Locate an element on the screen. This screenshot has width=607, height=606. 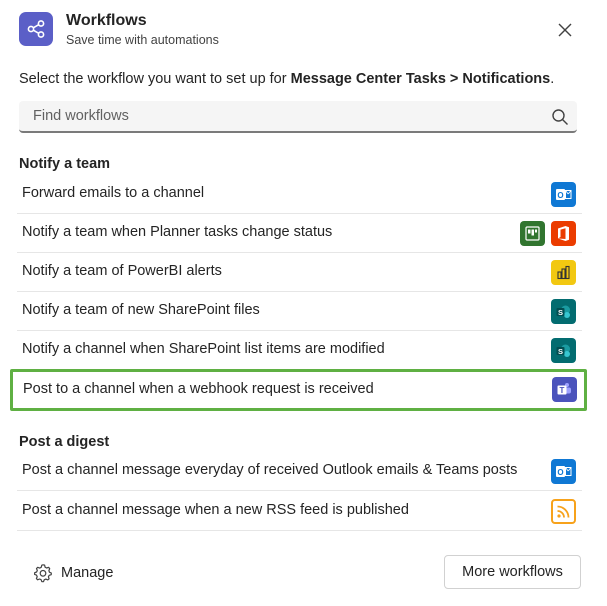
search-input is located at coordinates (286, 116).